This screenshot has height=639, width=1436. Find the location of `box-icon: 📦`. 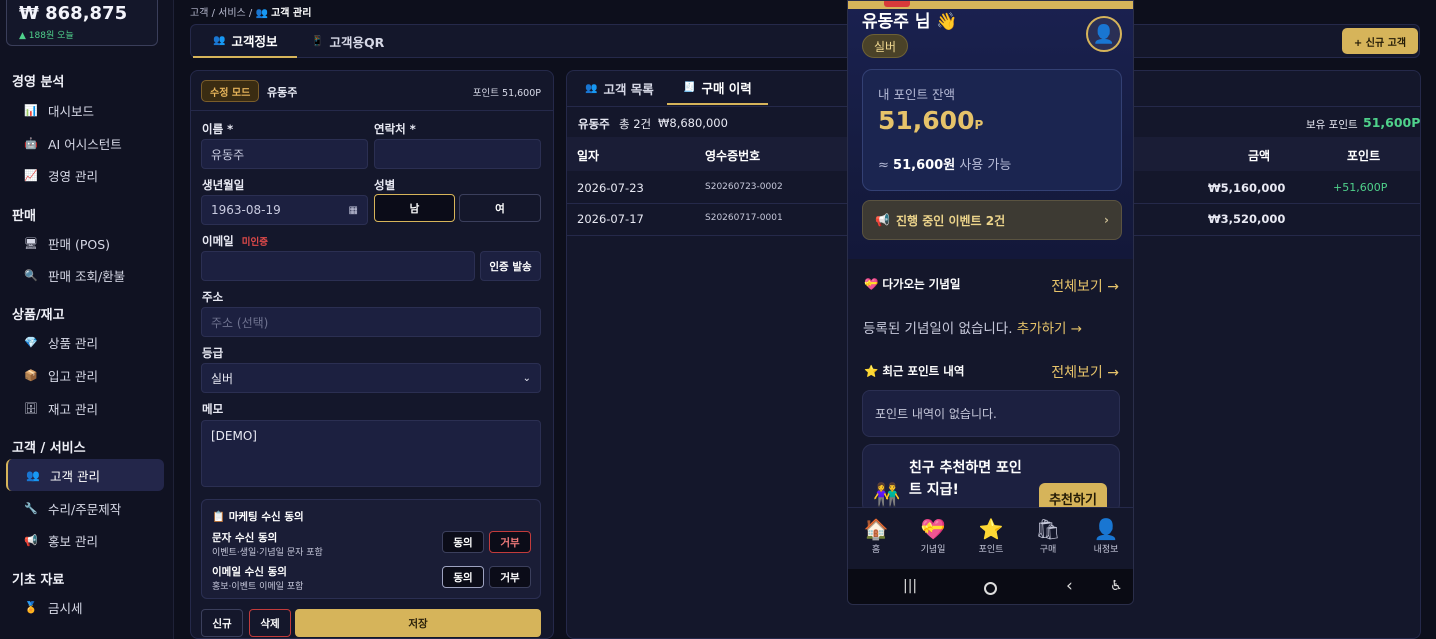

box-icon: 📦 is located at coordinates (31, 375).